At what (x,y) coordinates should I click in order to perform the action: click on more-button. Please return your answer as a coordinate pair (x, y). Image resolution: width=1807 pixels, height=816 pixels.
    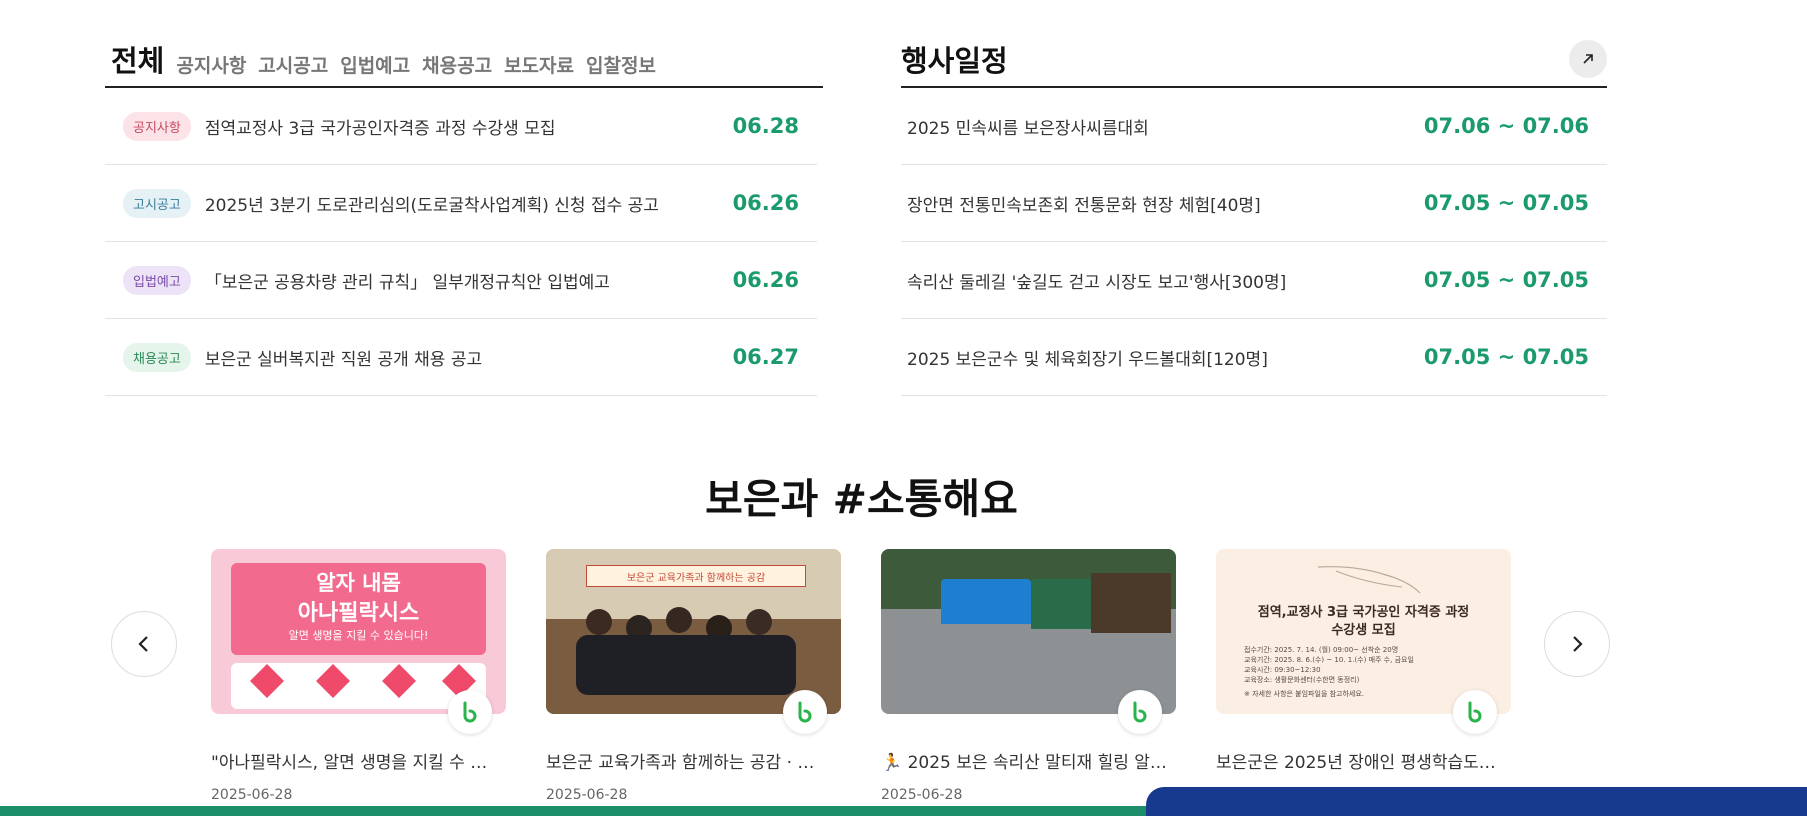
    Looking at the image, I should click on (1588, 59).